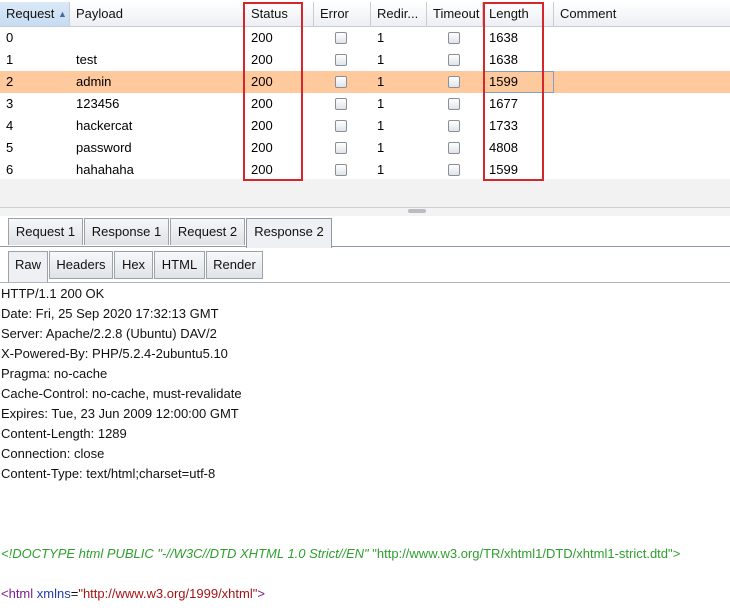 This screenshot has height=611, width=730. Describe the element at coordinates (503, 103) in the screenshot. I see `cell-length: 1677` at that location.